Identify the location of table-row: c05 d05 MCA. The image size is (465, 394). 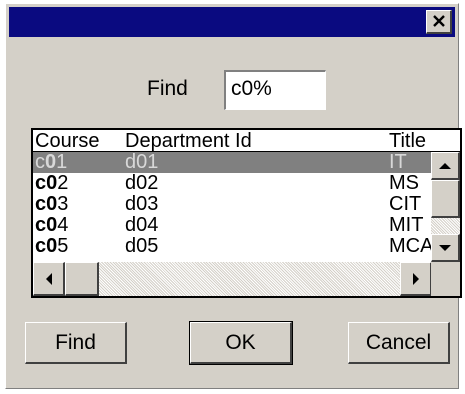
(232, 249).